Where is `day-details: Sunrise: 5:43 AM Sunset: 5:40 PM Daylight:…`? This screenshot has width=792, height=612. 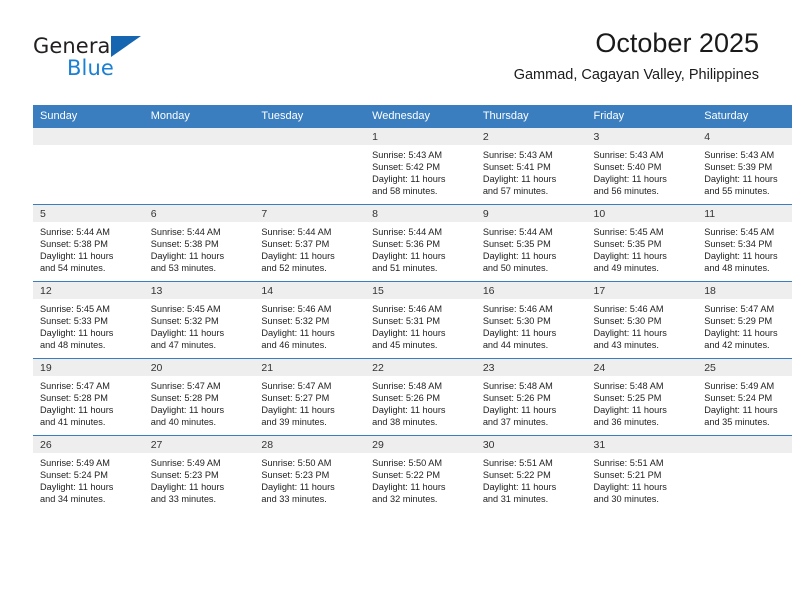
day-details: Sunrise: 5:43 AM Sunset: 5:40 PM Daylight:… is located at coordinates (642, 171).